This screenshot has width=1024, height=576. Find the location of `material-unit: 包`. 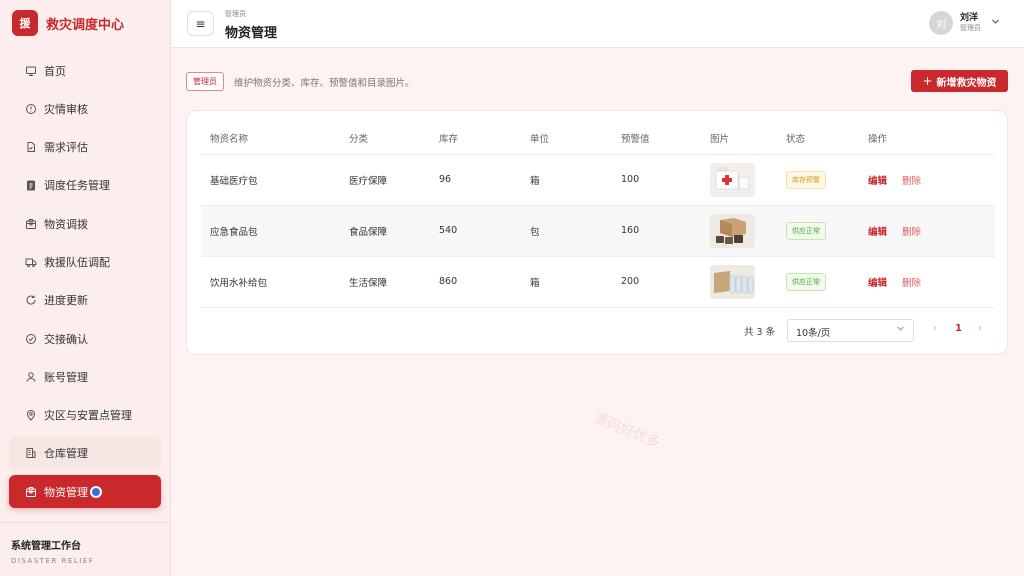

material-unit: 包 is located at coordinates (566, 231).